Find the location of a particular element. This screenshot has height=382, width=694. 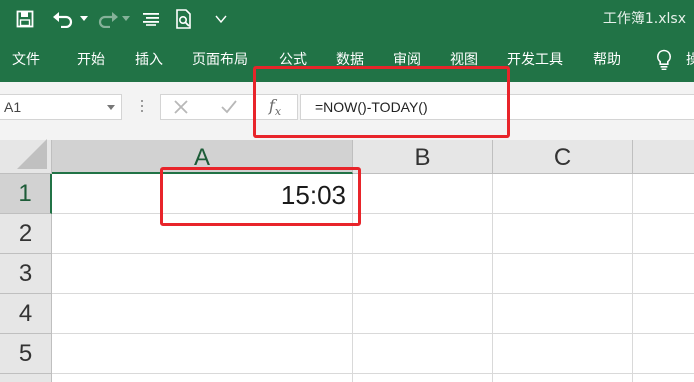

undo-icon is located at coordinates (63, 19).